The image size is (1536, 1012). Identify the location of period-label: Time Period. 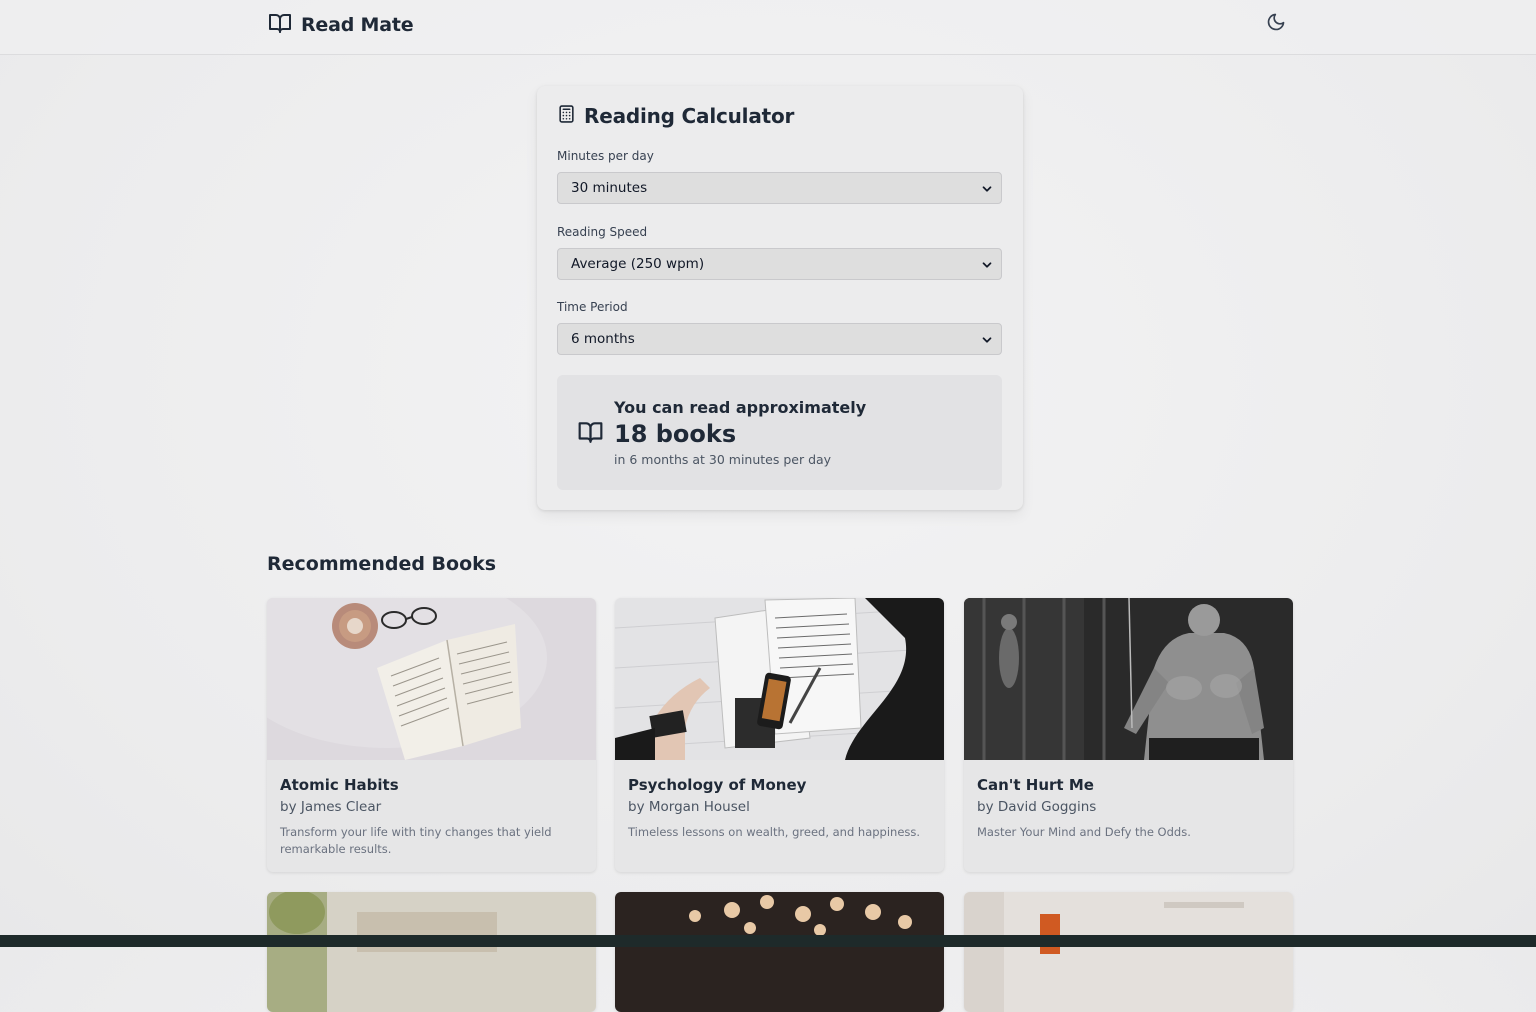
(592, 307).